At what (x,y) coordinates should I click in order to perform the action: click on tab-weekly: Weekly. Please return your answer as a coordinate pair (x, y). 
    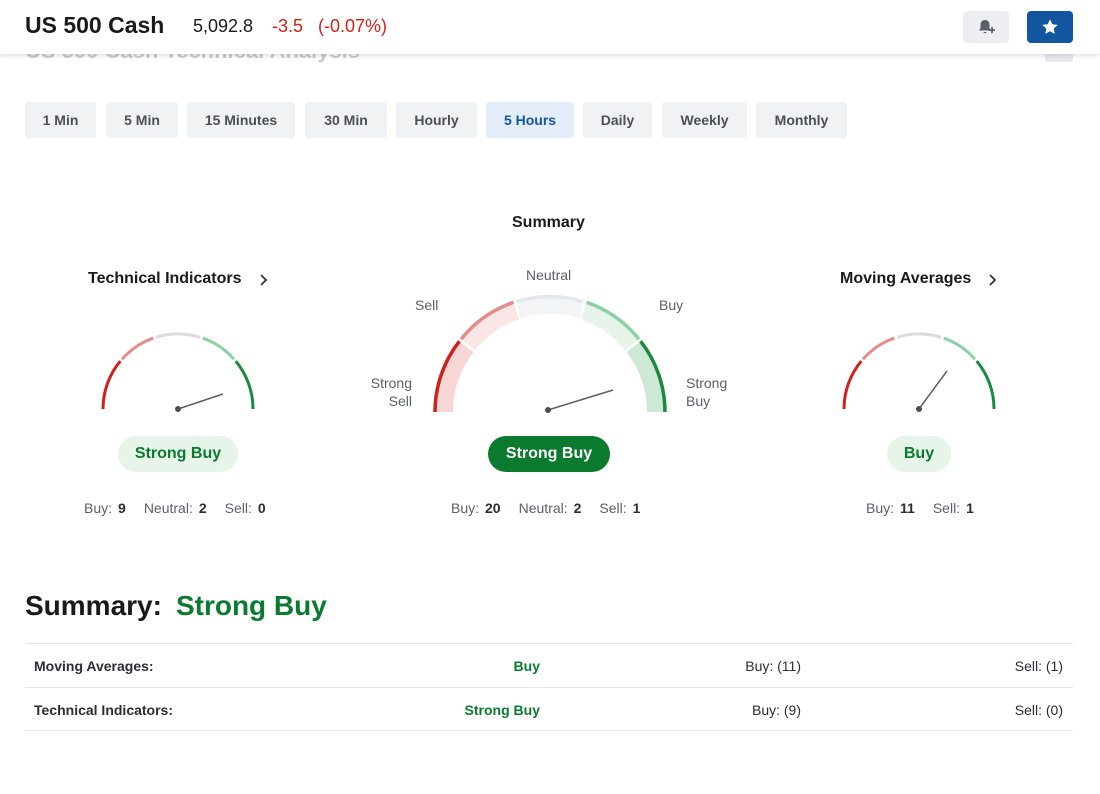
    Looking at the image, I should click on (704, 120).